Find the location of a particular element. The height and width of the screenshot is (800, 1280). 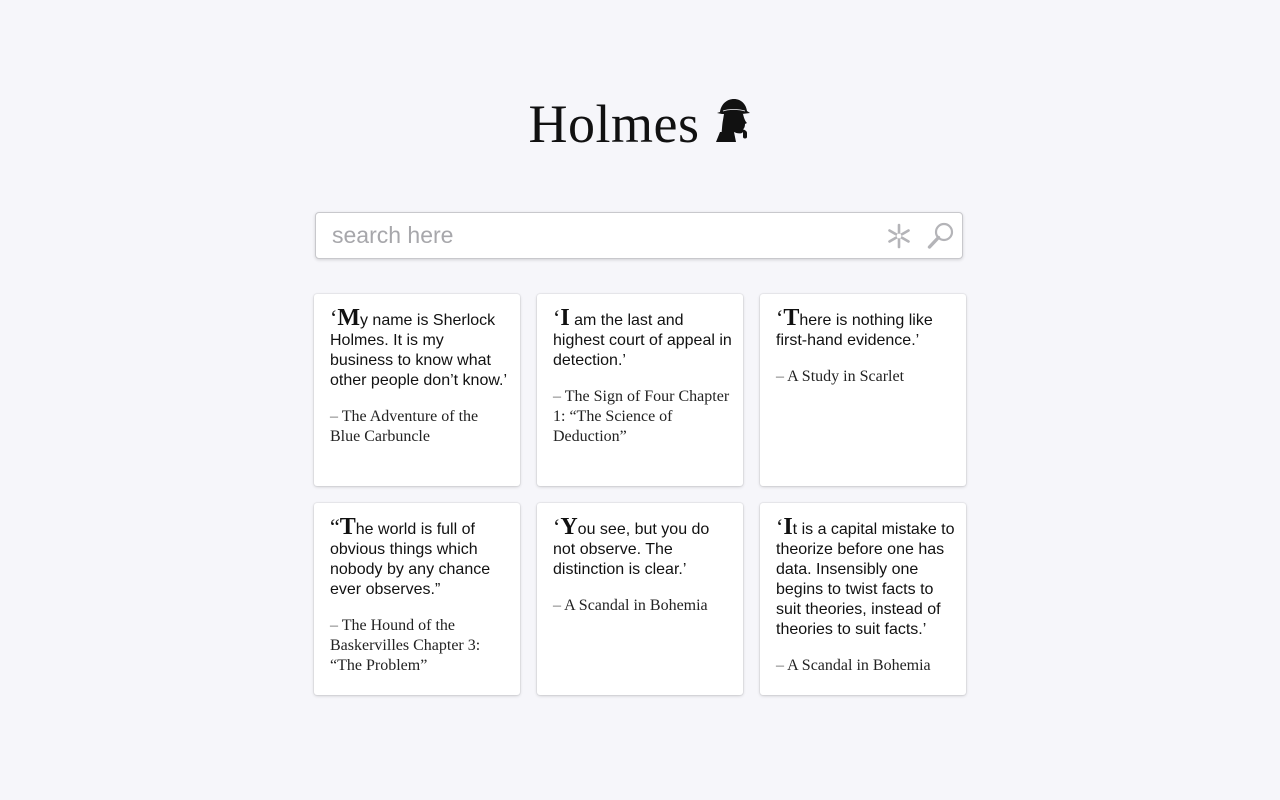

source-title: A Study in Scarlet is located at coordinates (846, 376).